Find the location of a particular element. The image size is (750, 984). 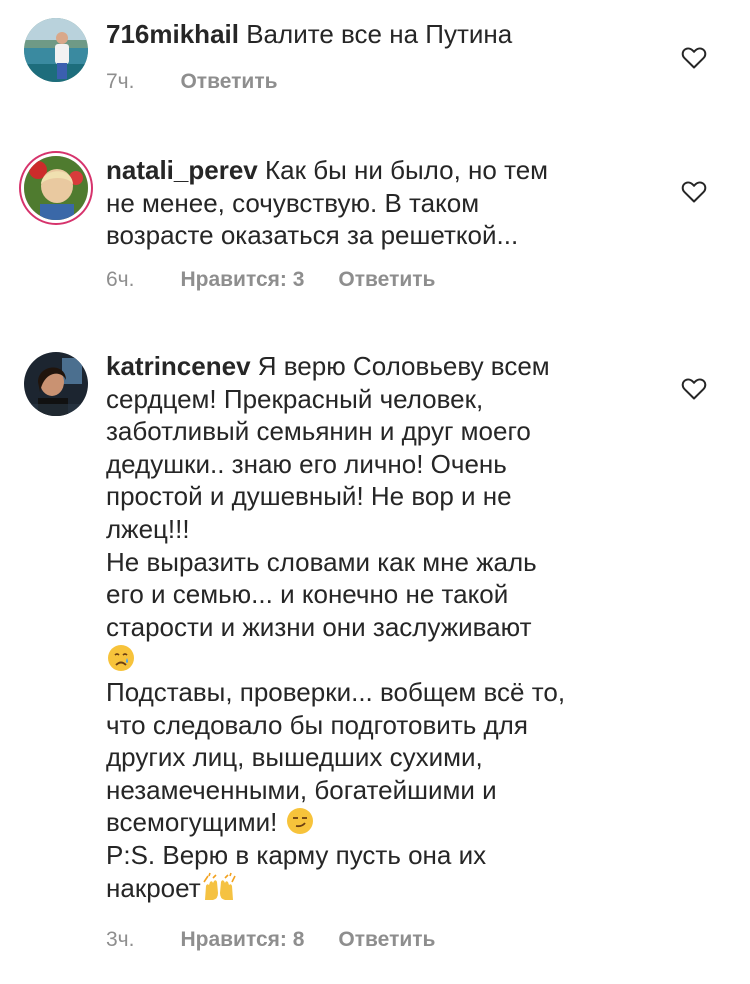

smirking-face-emoji-icon is located at coordinates (299, 821).